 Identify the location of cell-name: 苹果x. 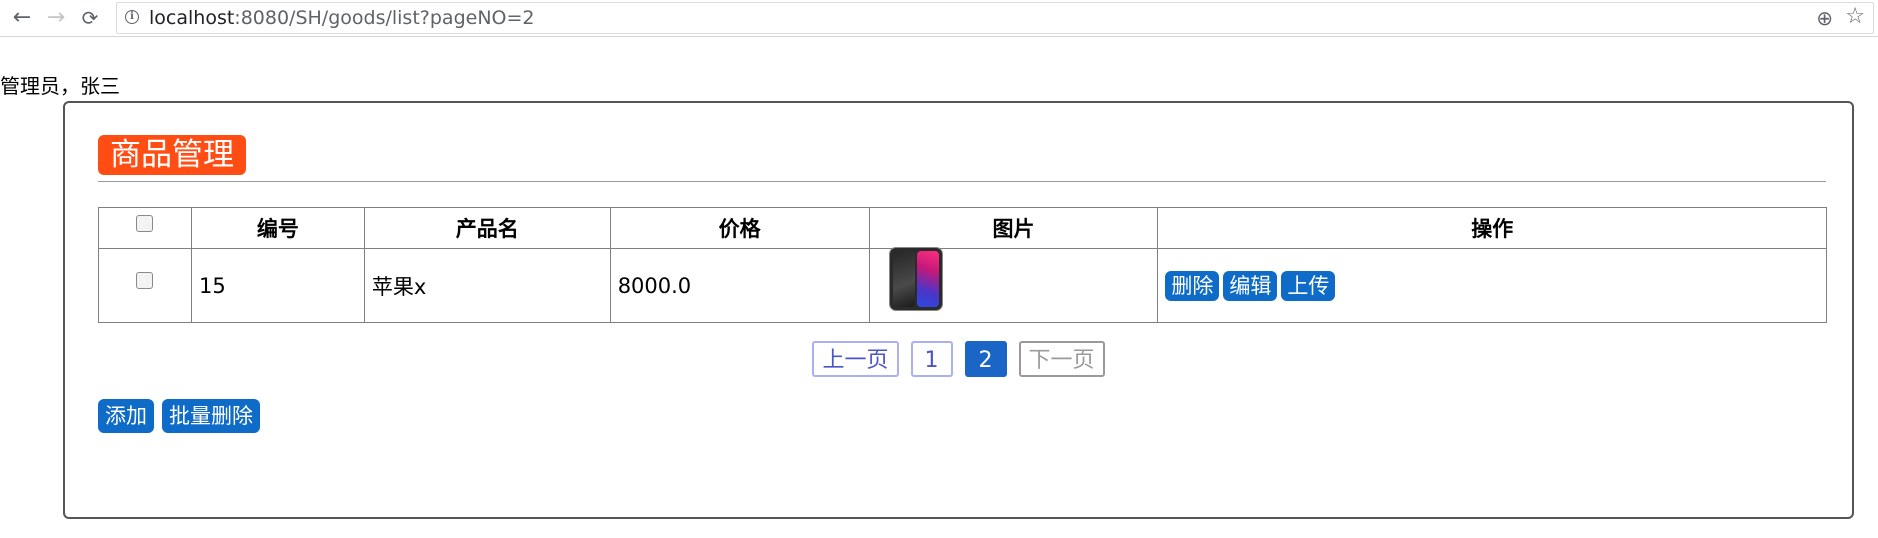
(487, 285).